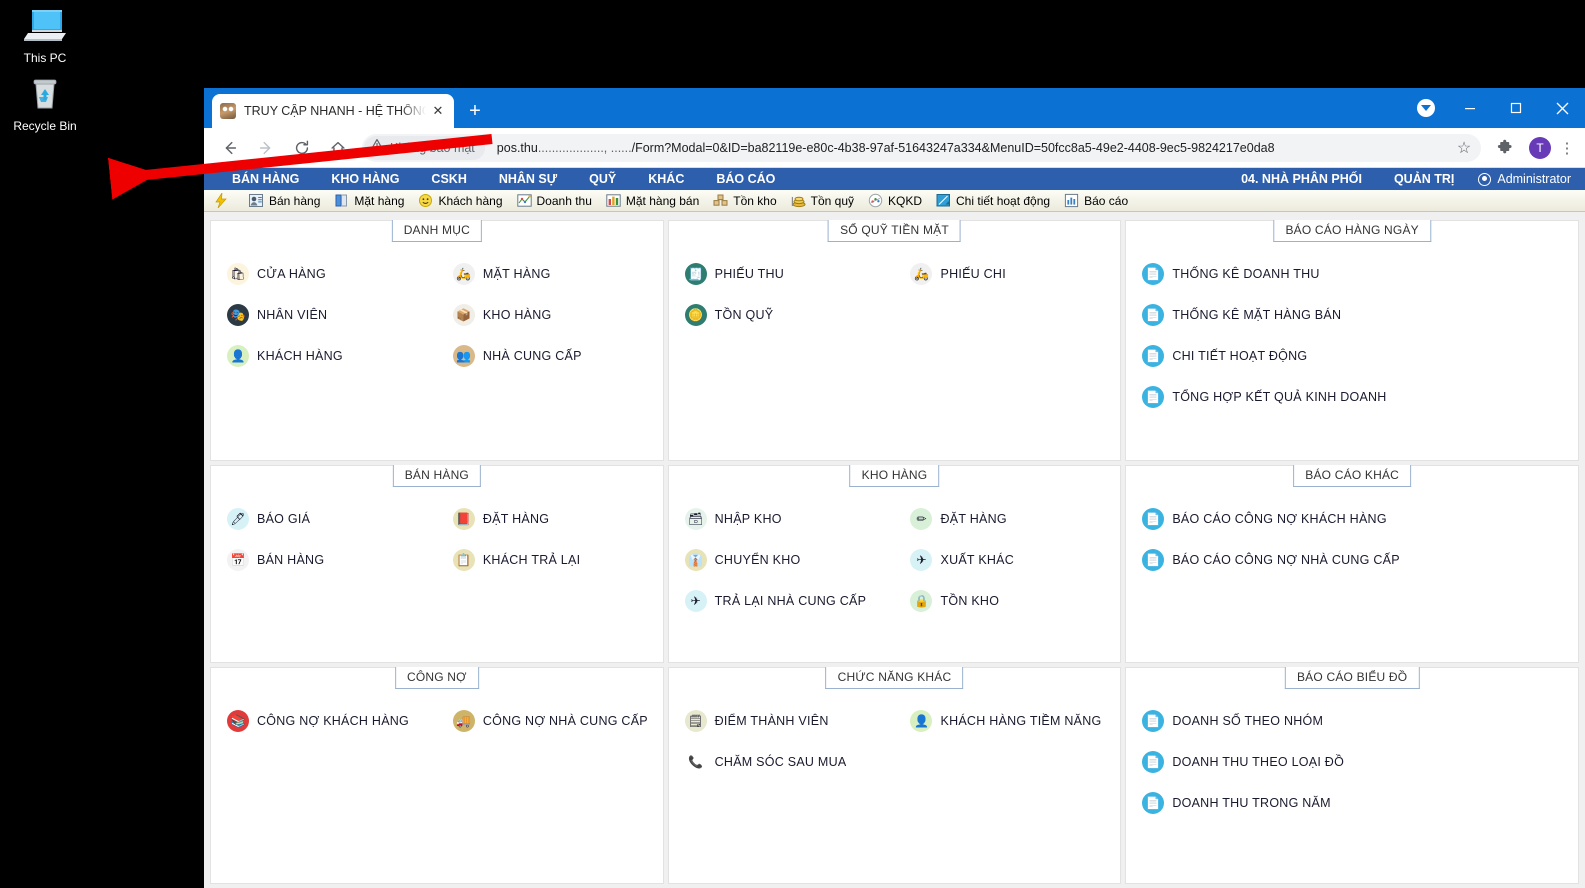 The image size is (1585, 888). I want to click on menu-item-nhan-su: NHÂN SỰ, so click(528, 179).